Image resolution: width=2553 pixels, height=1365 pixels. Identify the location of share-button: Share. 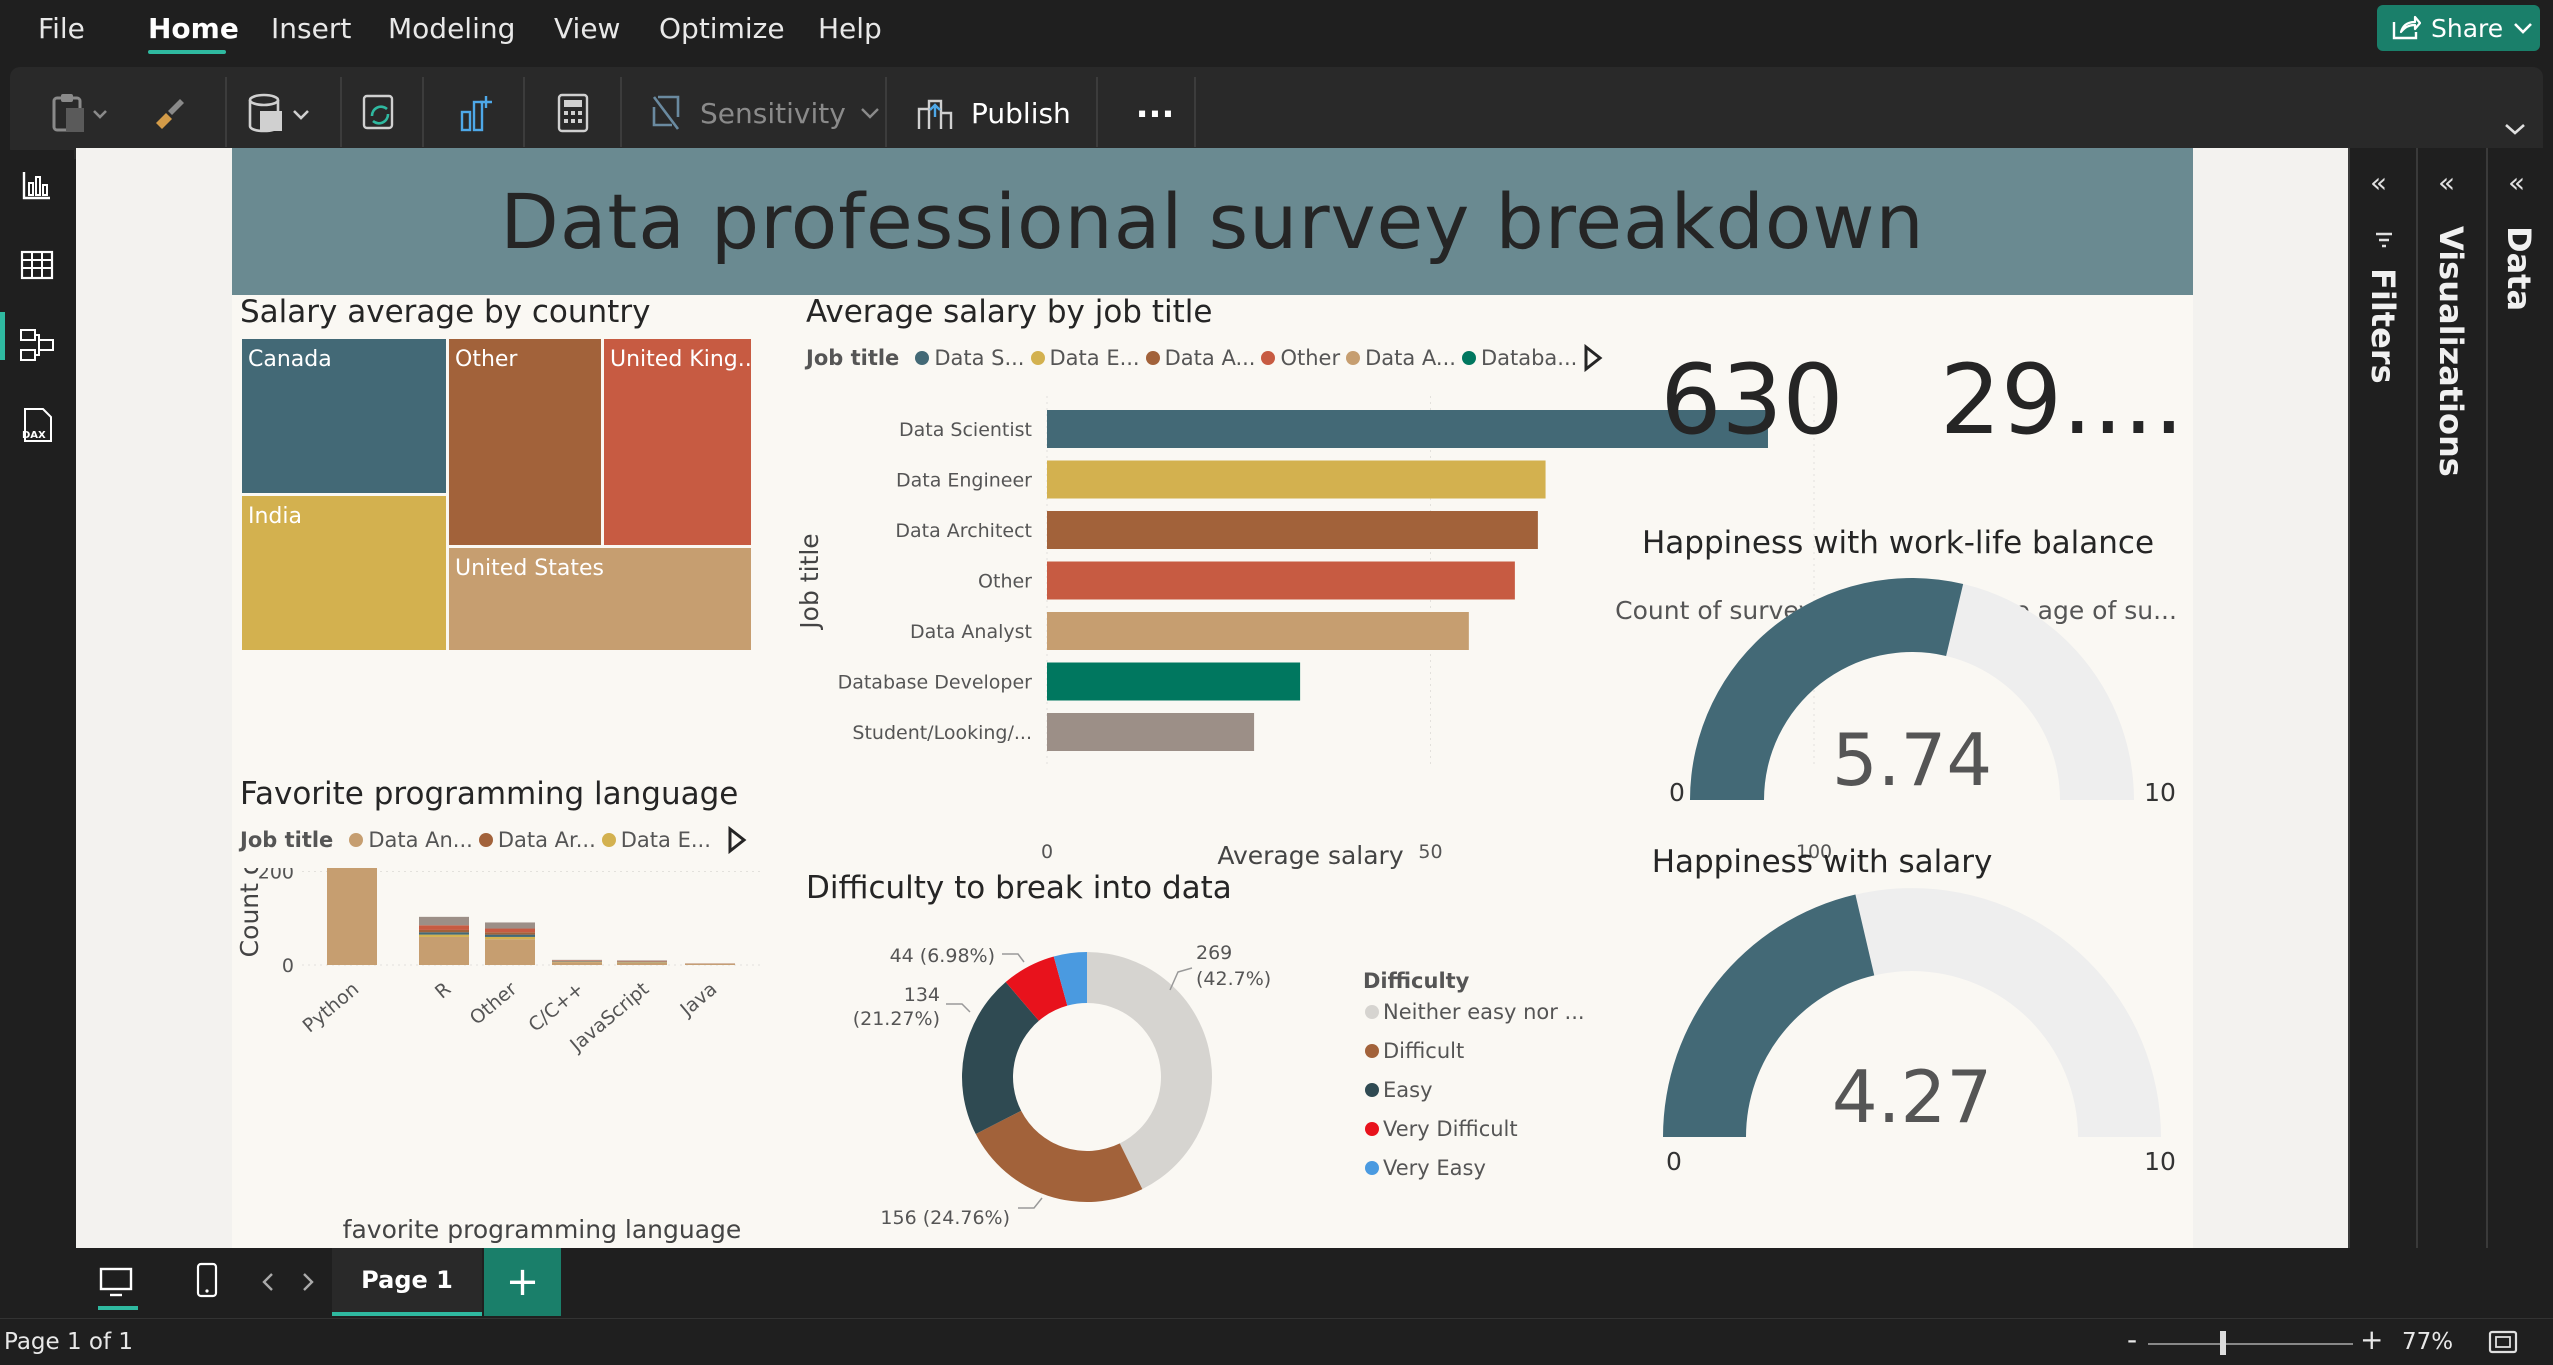
(2458, 28).